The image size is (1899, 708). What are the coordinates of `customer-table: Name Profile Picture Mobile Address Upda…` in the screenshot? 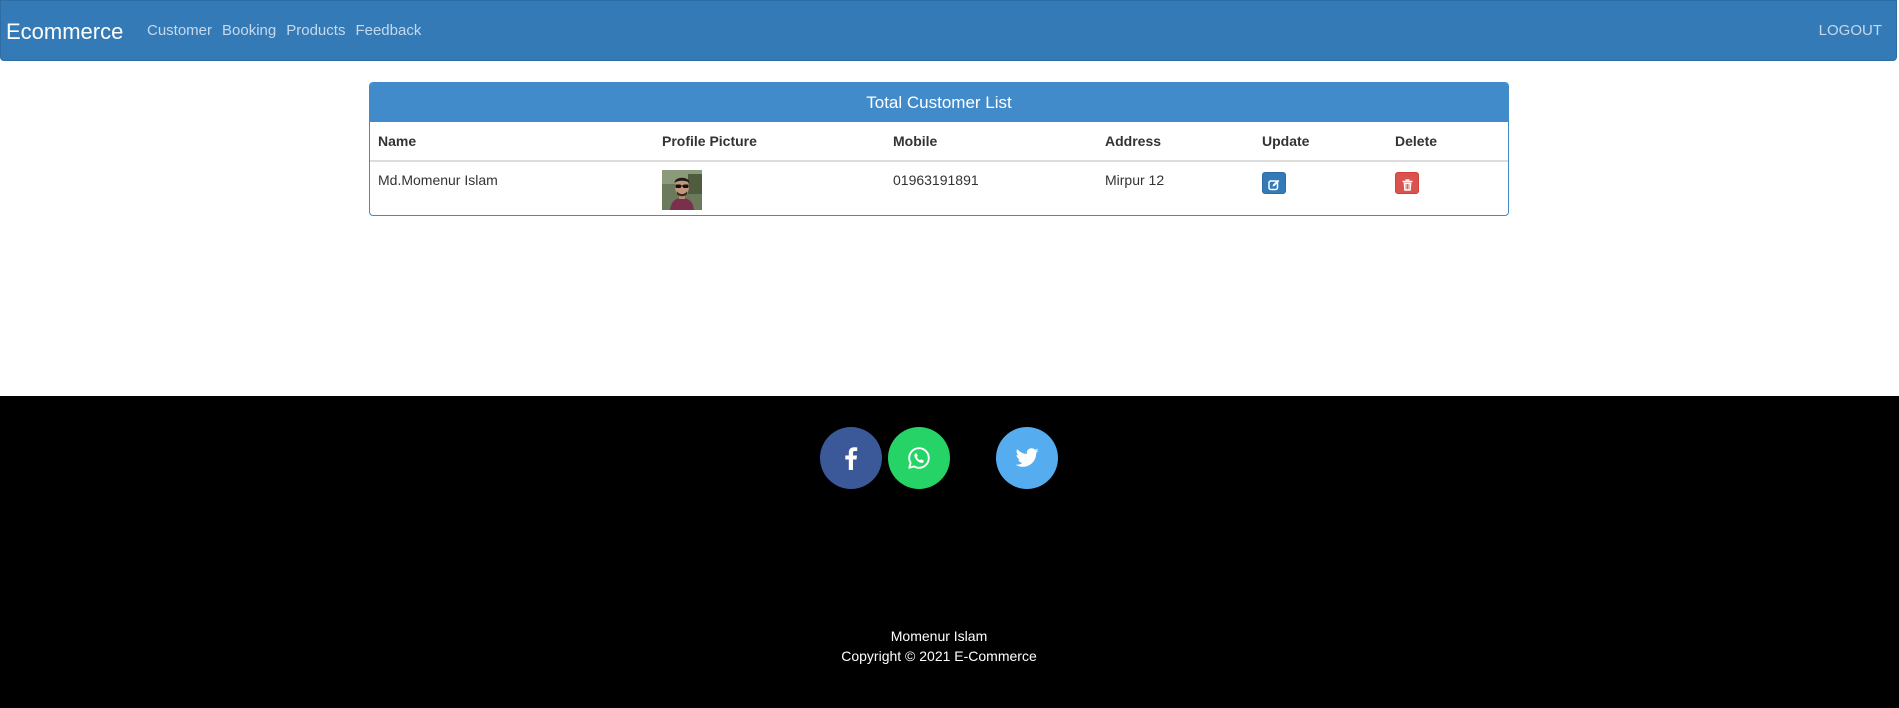 It's located at (939, 168).